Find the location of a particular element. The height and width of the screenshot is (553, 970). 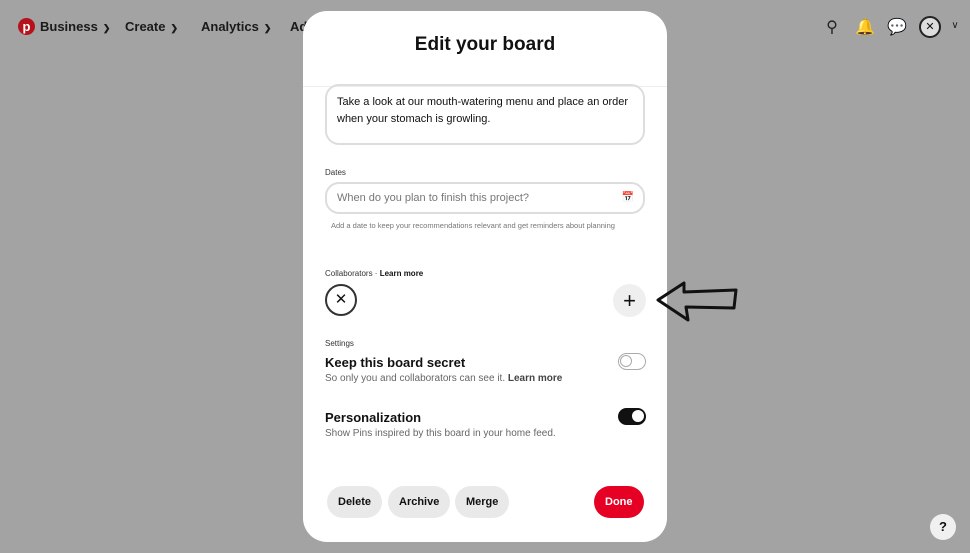

personalization-toggle is located at coordinates (632, 416).